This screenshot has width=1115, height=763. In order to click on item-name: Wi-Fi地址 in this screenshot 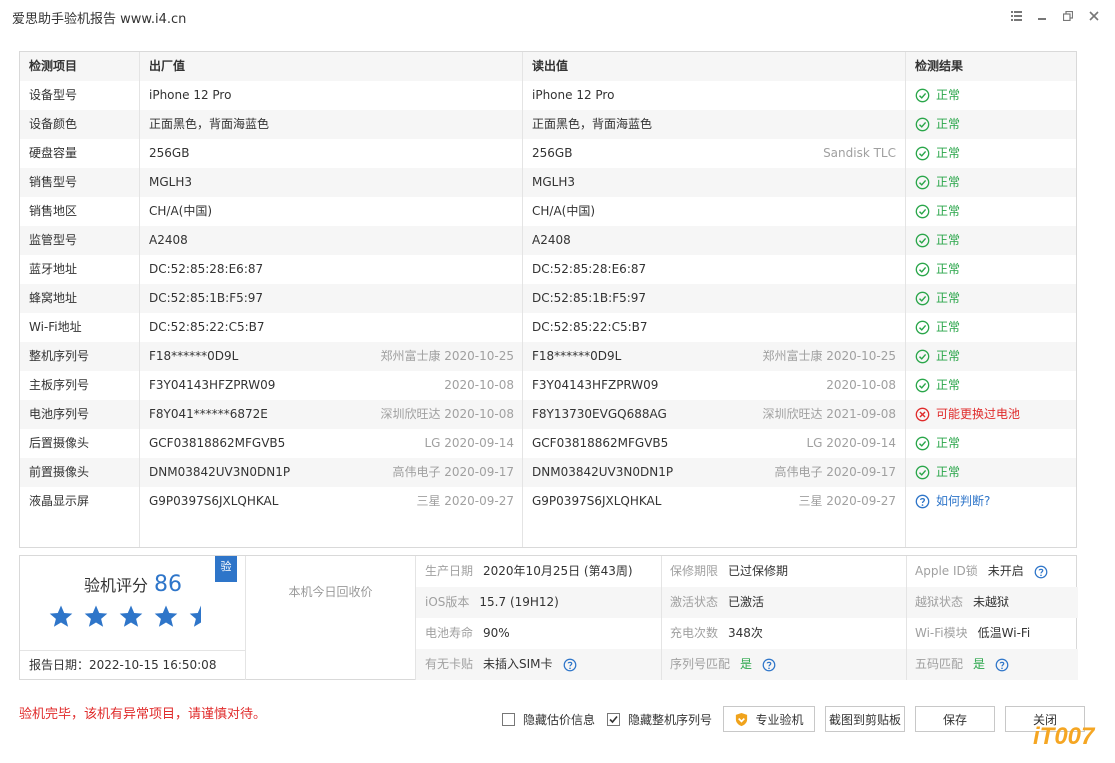, I will do `click(55, 327)`.